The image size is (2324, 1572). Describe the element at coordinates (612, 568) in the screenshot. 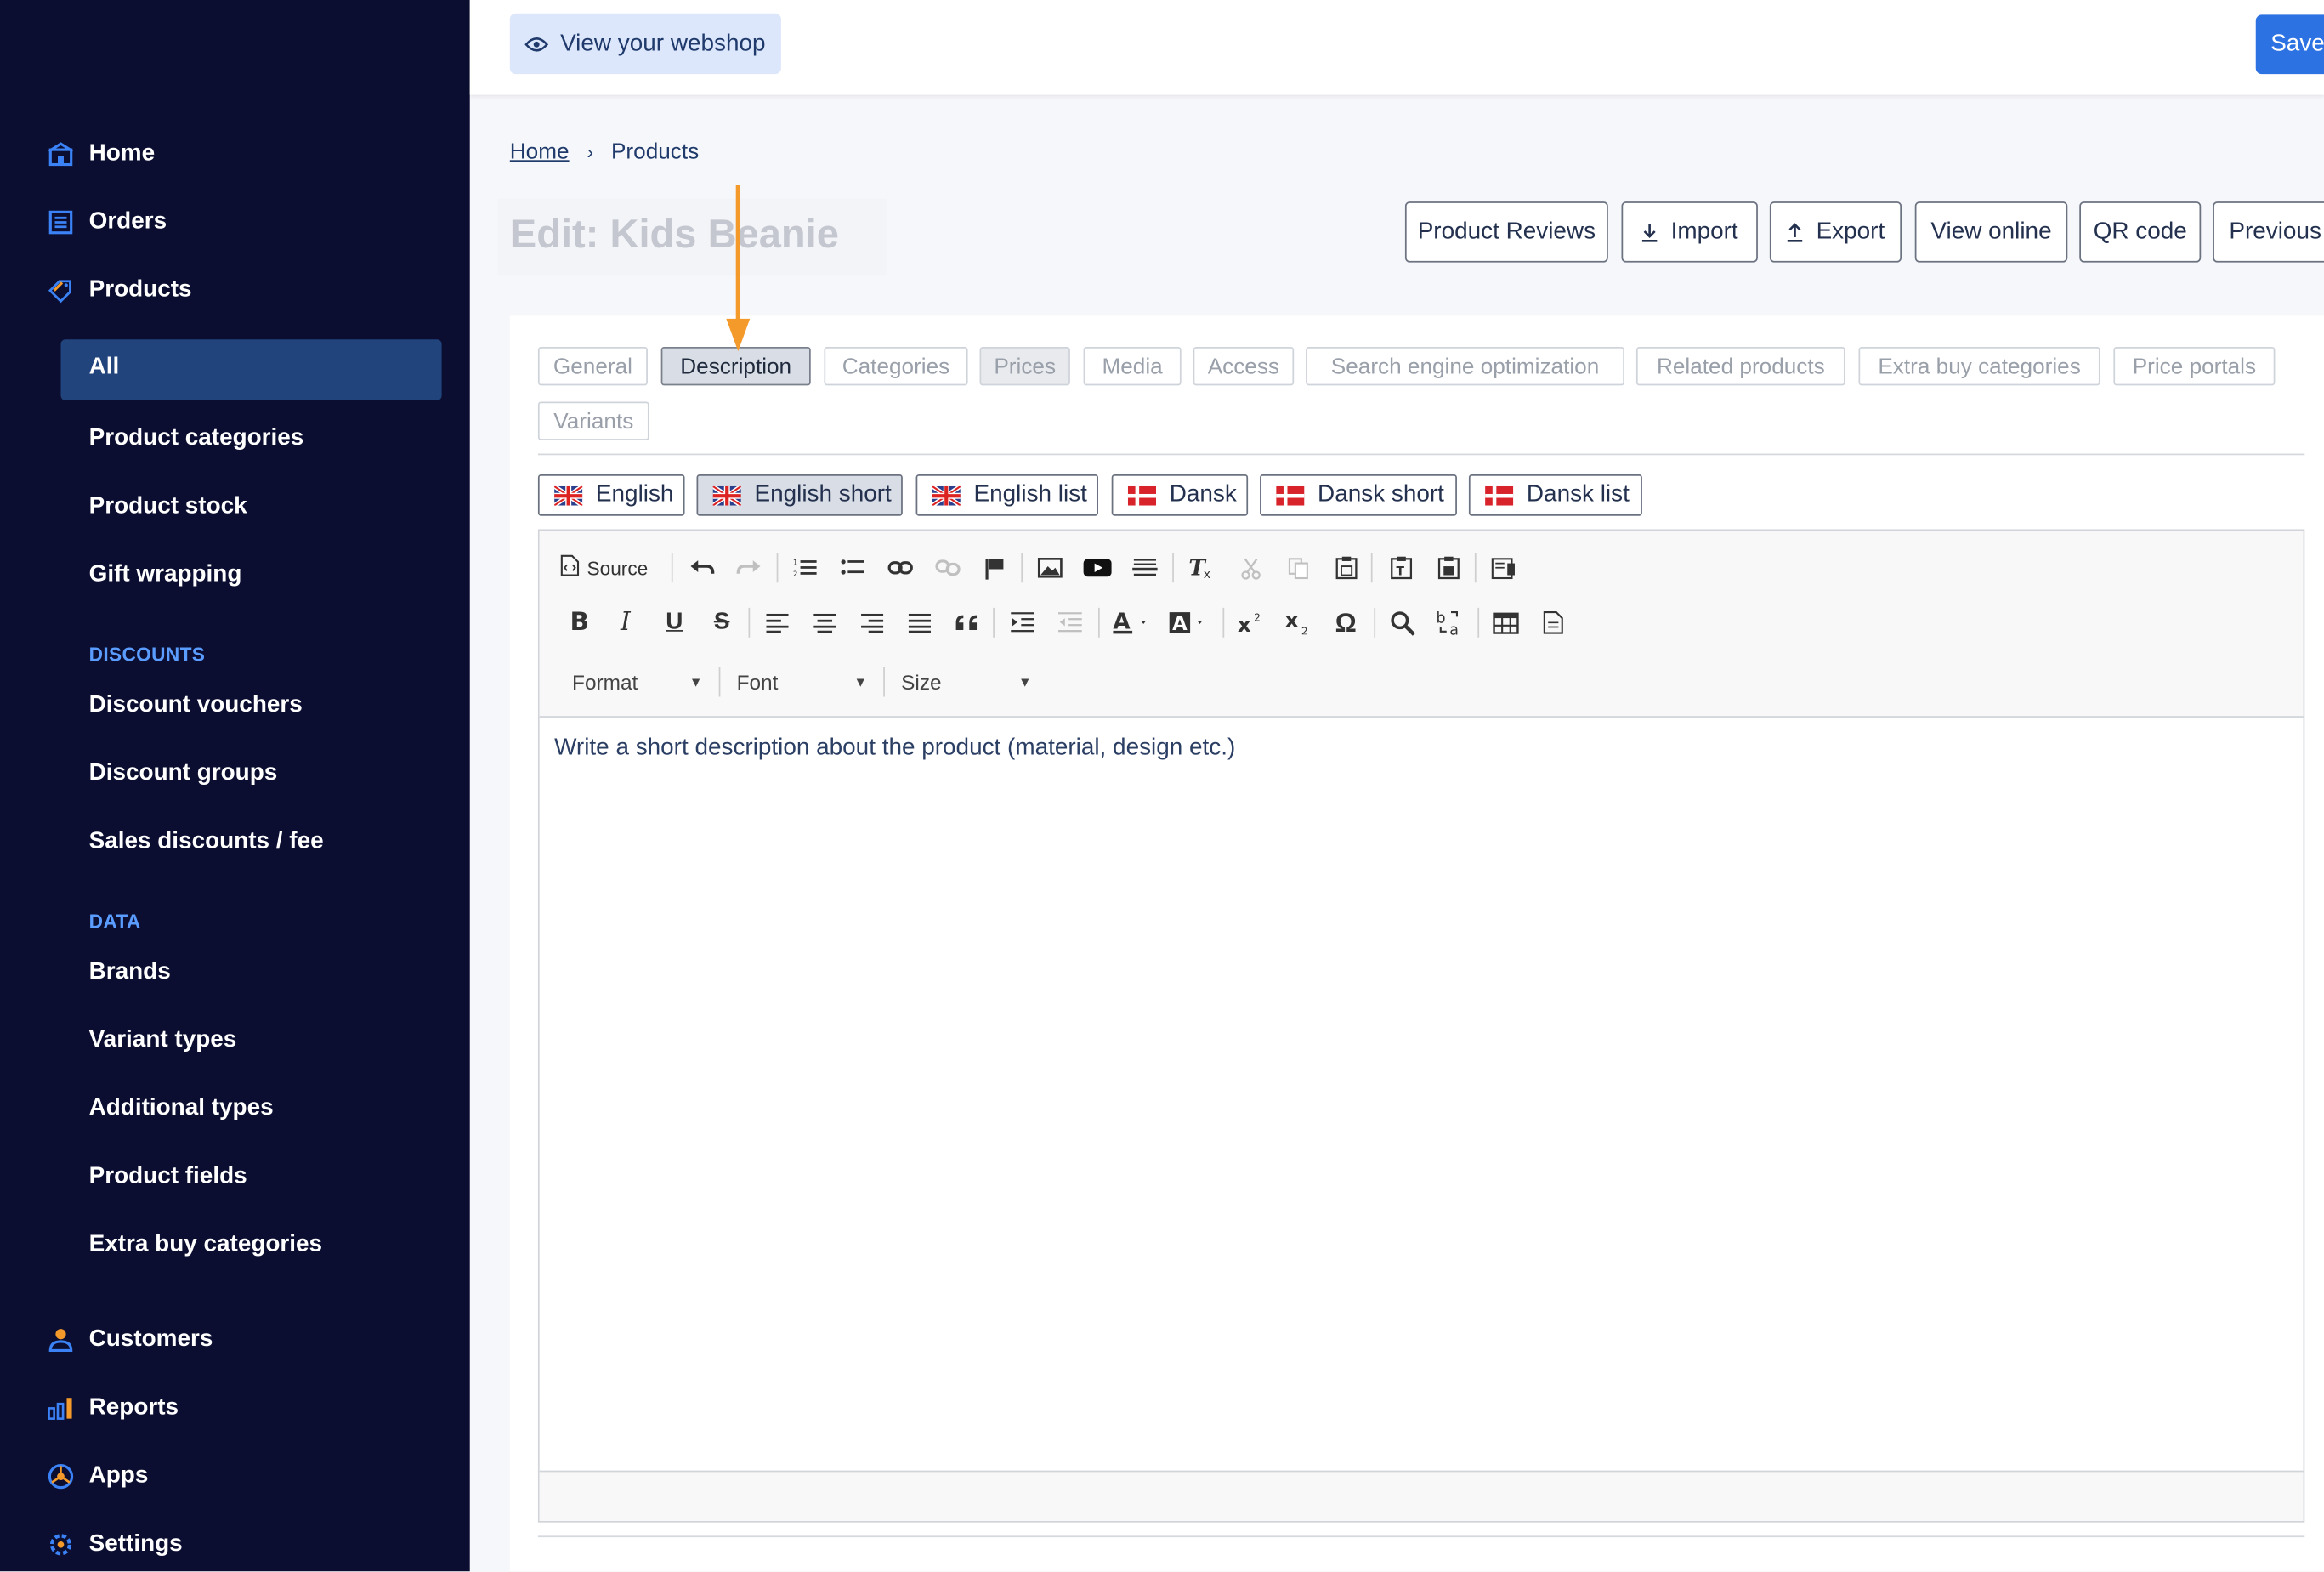

I see `source-button: Source` at that location.